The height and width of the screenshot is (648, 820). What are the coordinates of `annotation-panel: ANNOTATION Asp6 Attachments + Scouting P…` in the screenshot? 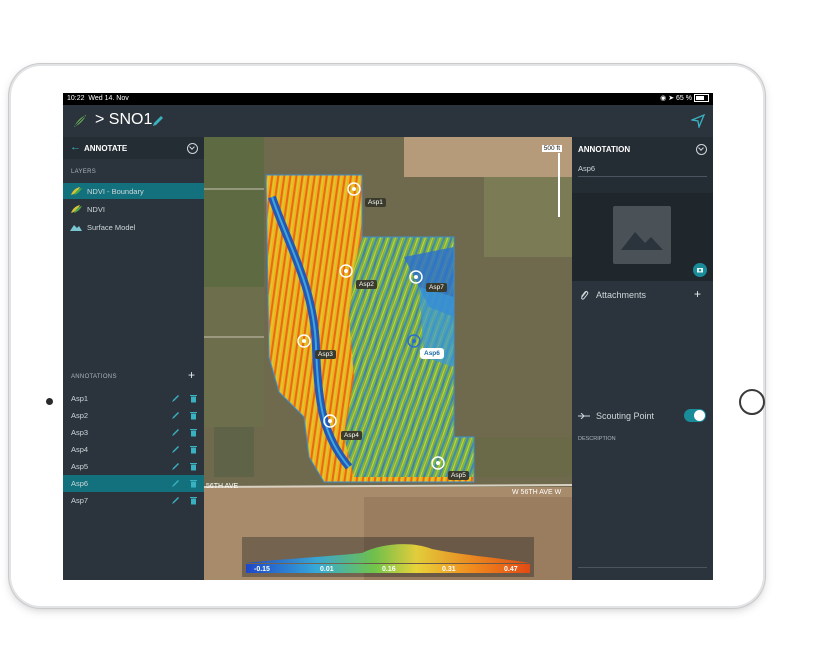 It's located at (642, 358).